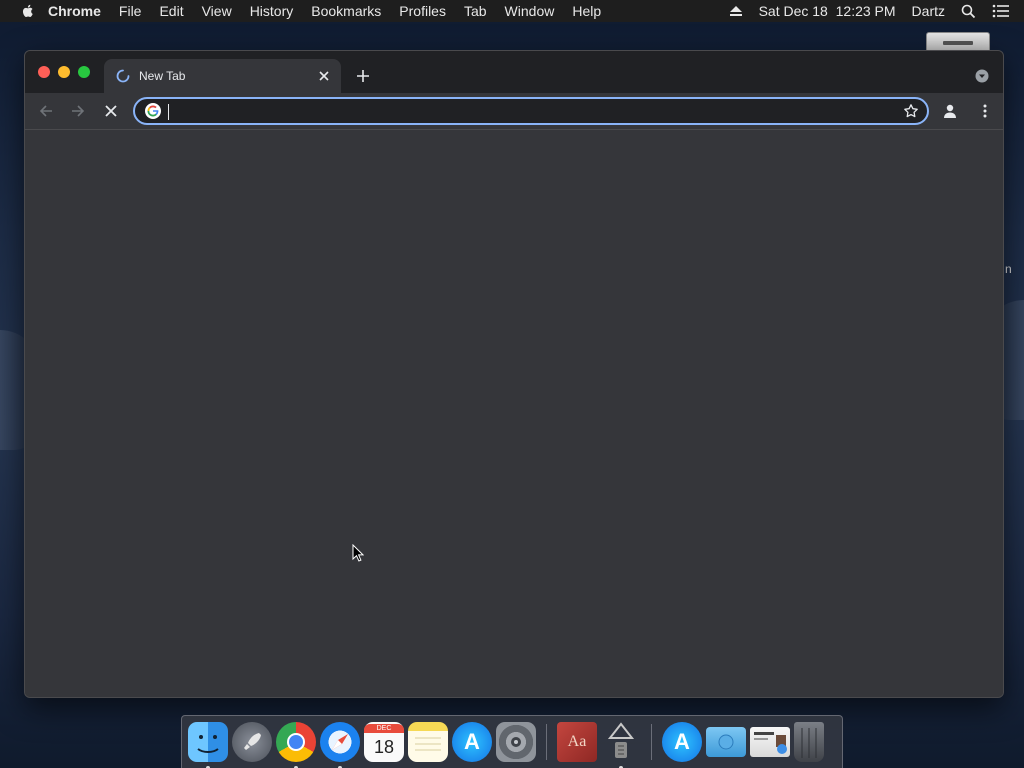 This screenshot has width=1024, height=768. Describe the element at coordinates (384, 746) in the screenshot. I see `calendar-day: 18` at that location.